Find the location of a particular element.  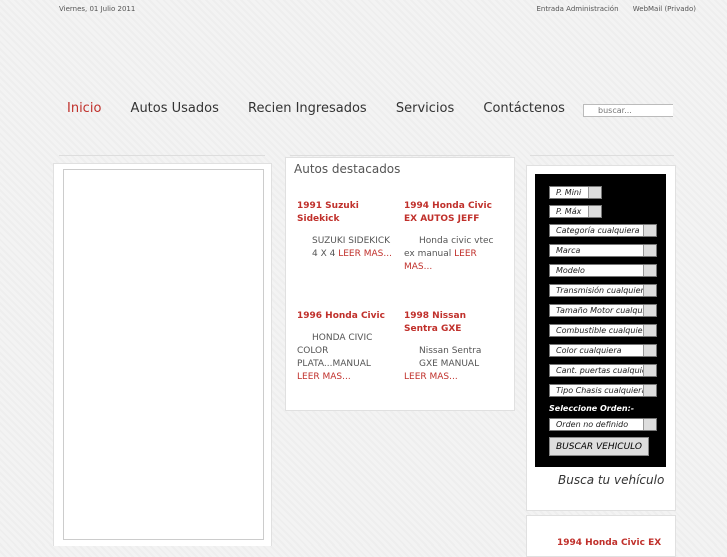

webmail-link: WebMail (Privado) is located at coordinates (664, 9).